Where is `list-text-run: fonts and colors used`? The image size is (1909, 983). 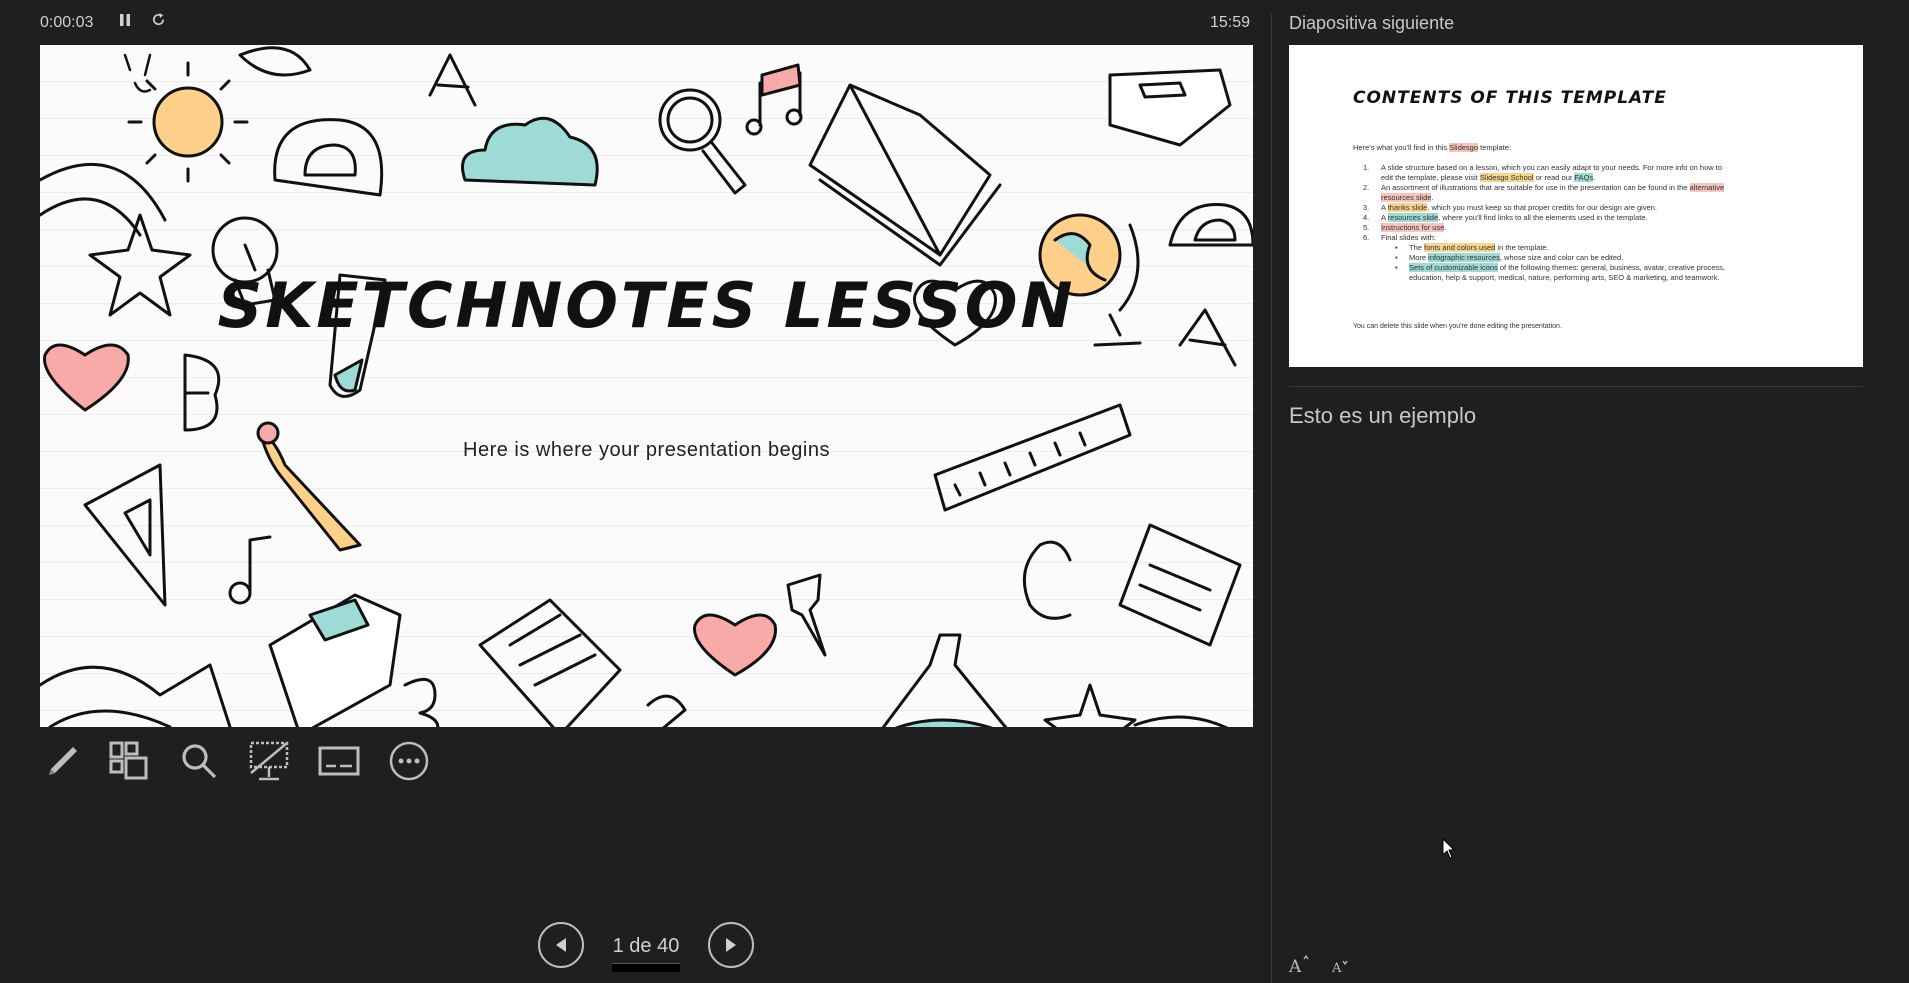 list-text-run: fonts and colors used is located at coordinates (1460, 247).